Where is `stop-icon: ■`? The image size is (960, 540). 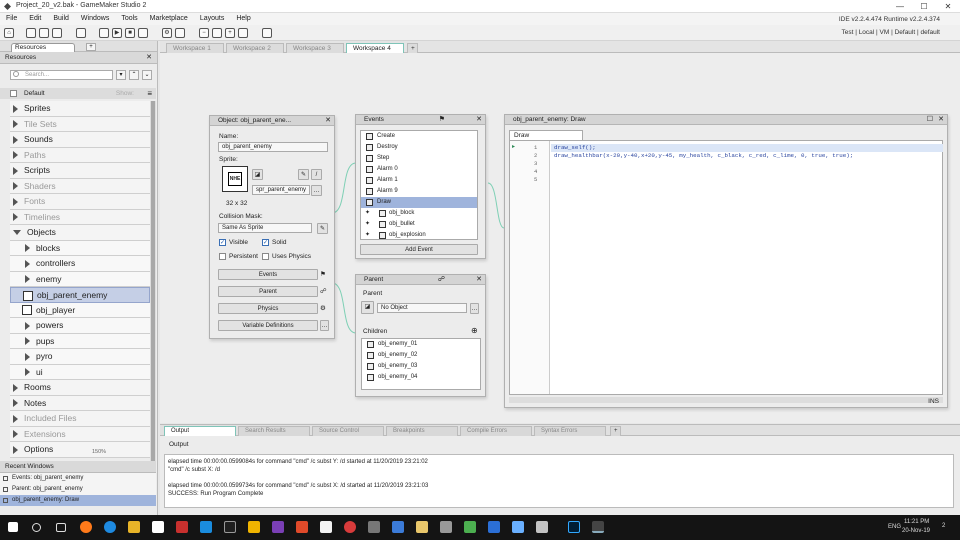 stop-icon: ■ is located at coordinates (130, 33).